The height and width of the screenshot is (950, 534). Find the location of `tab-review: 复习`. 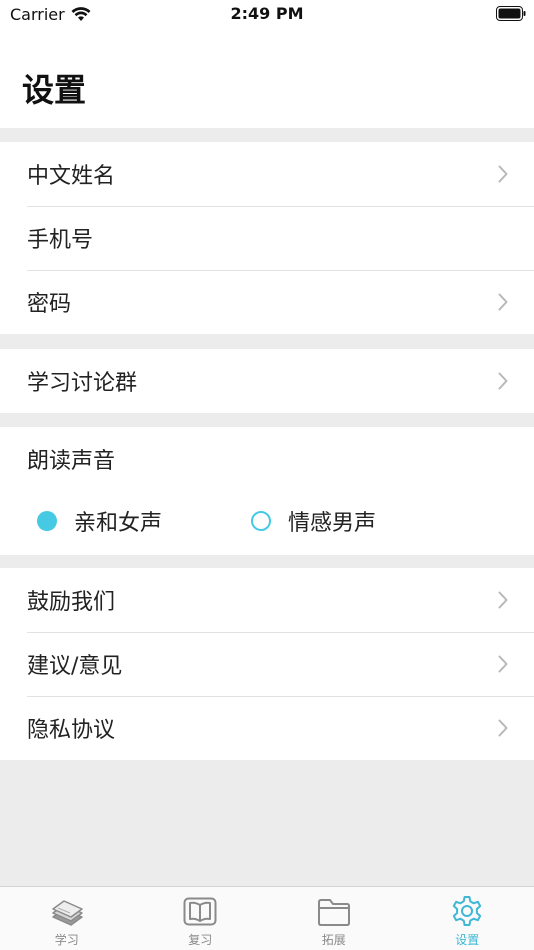

tab-review: 复习 is located at coordinates (201, 918).